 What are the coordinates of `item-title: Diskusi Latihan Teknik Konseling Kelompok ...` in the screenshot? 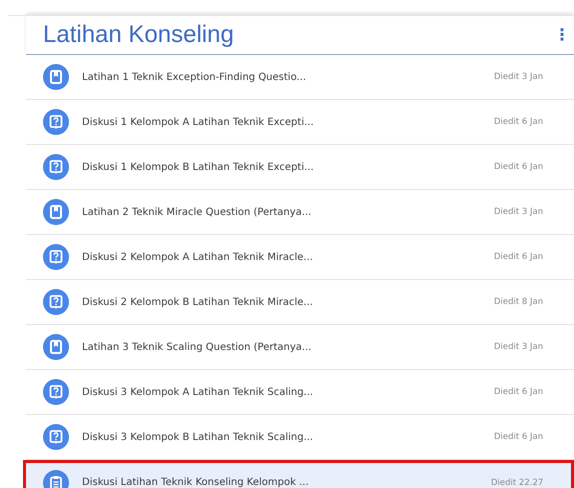 It's located at (196, 482).